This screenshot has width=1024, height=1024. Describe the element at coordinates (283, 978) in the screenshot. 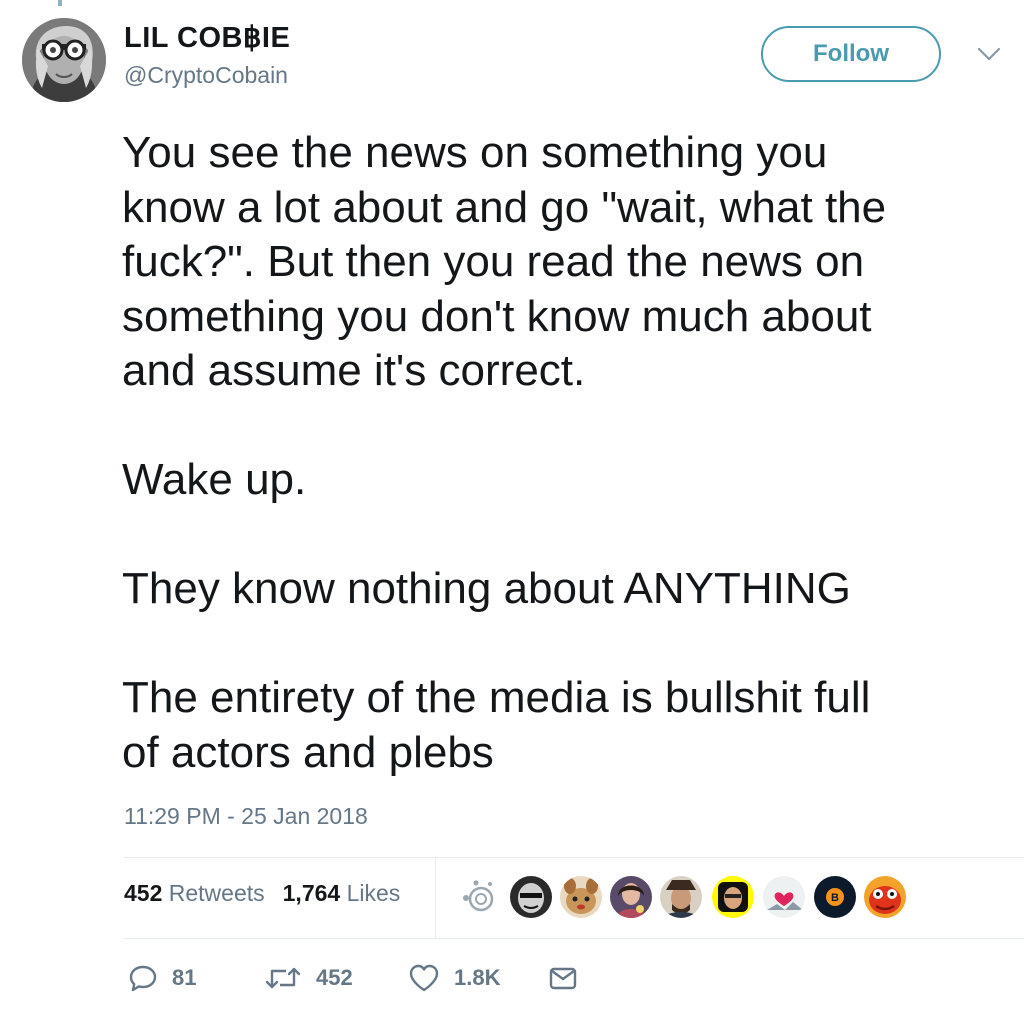

I see `retweet-icon` at that location.